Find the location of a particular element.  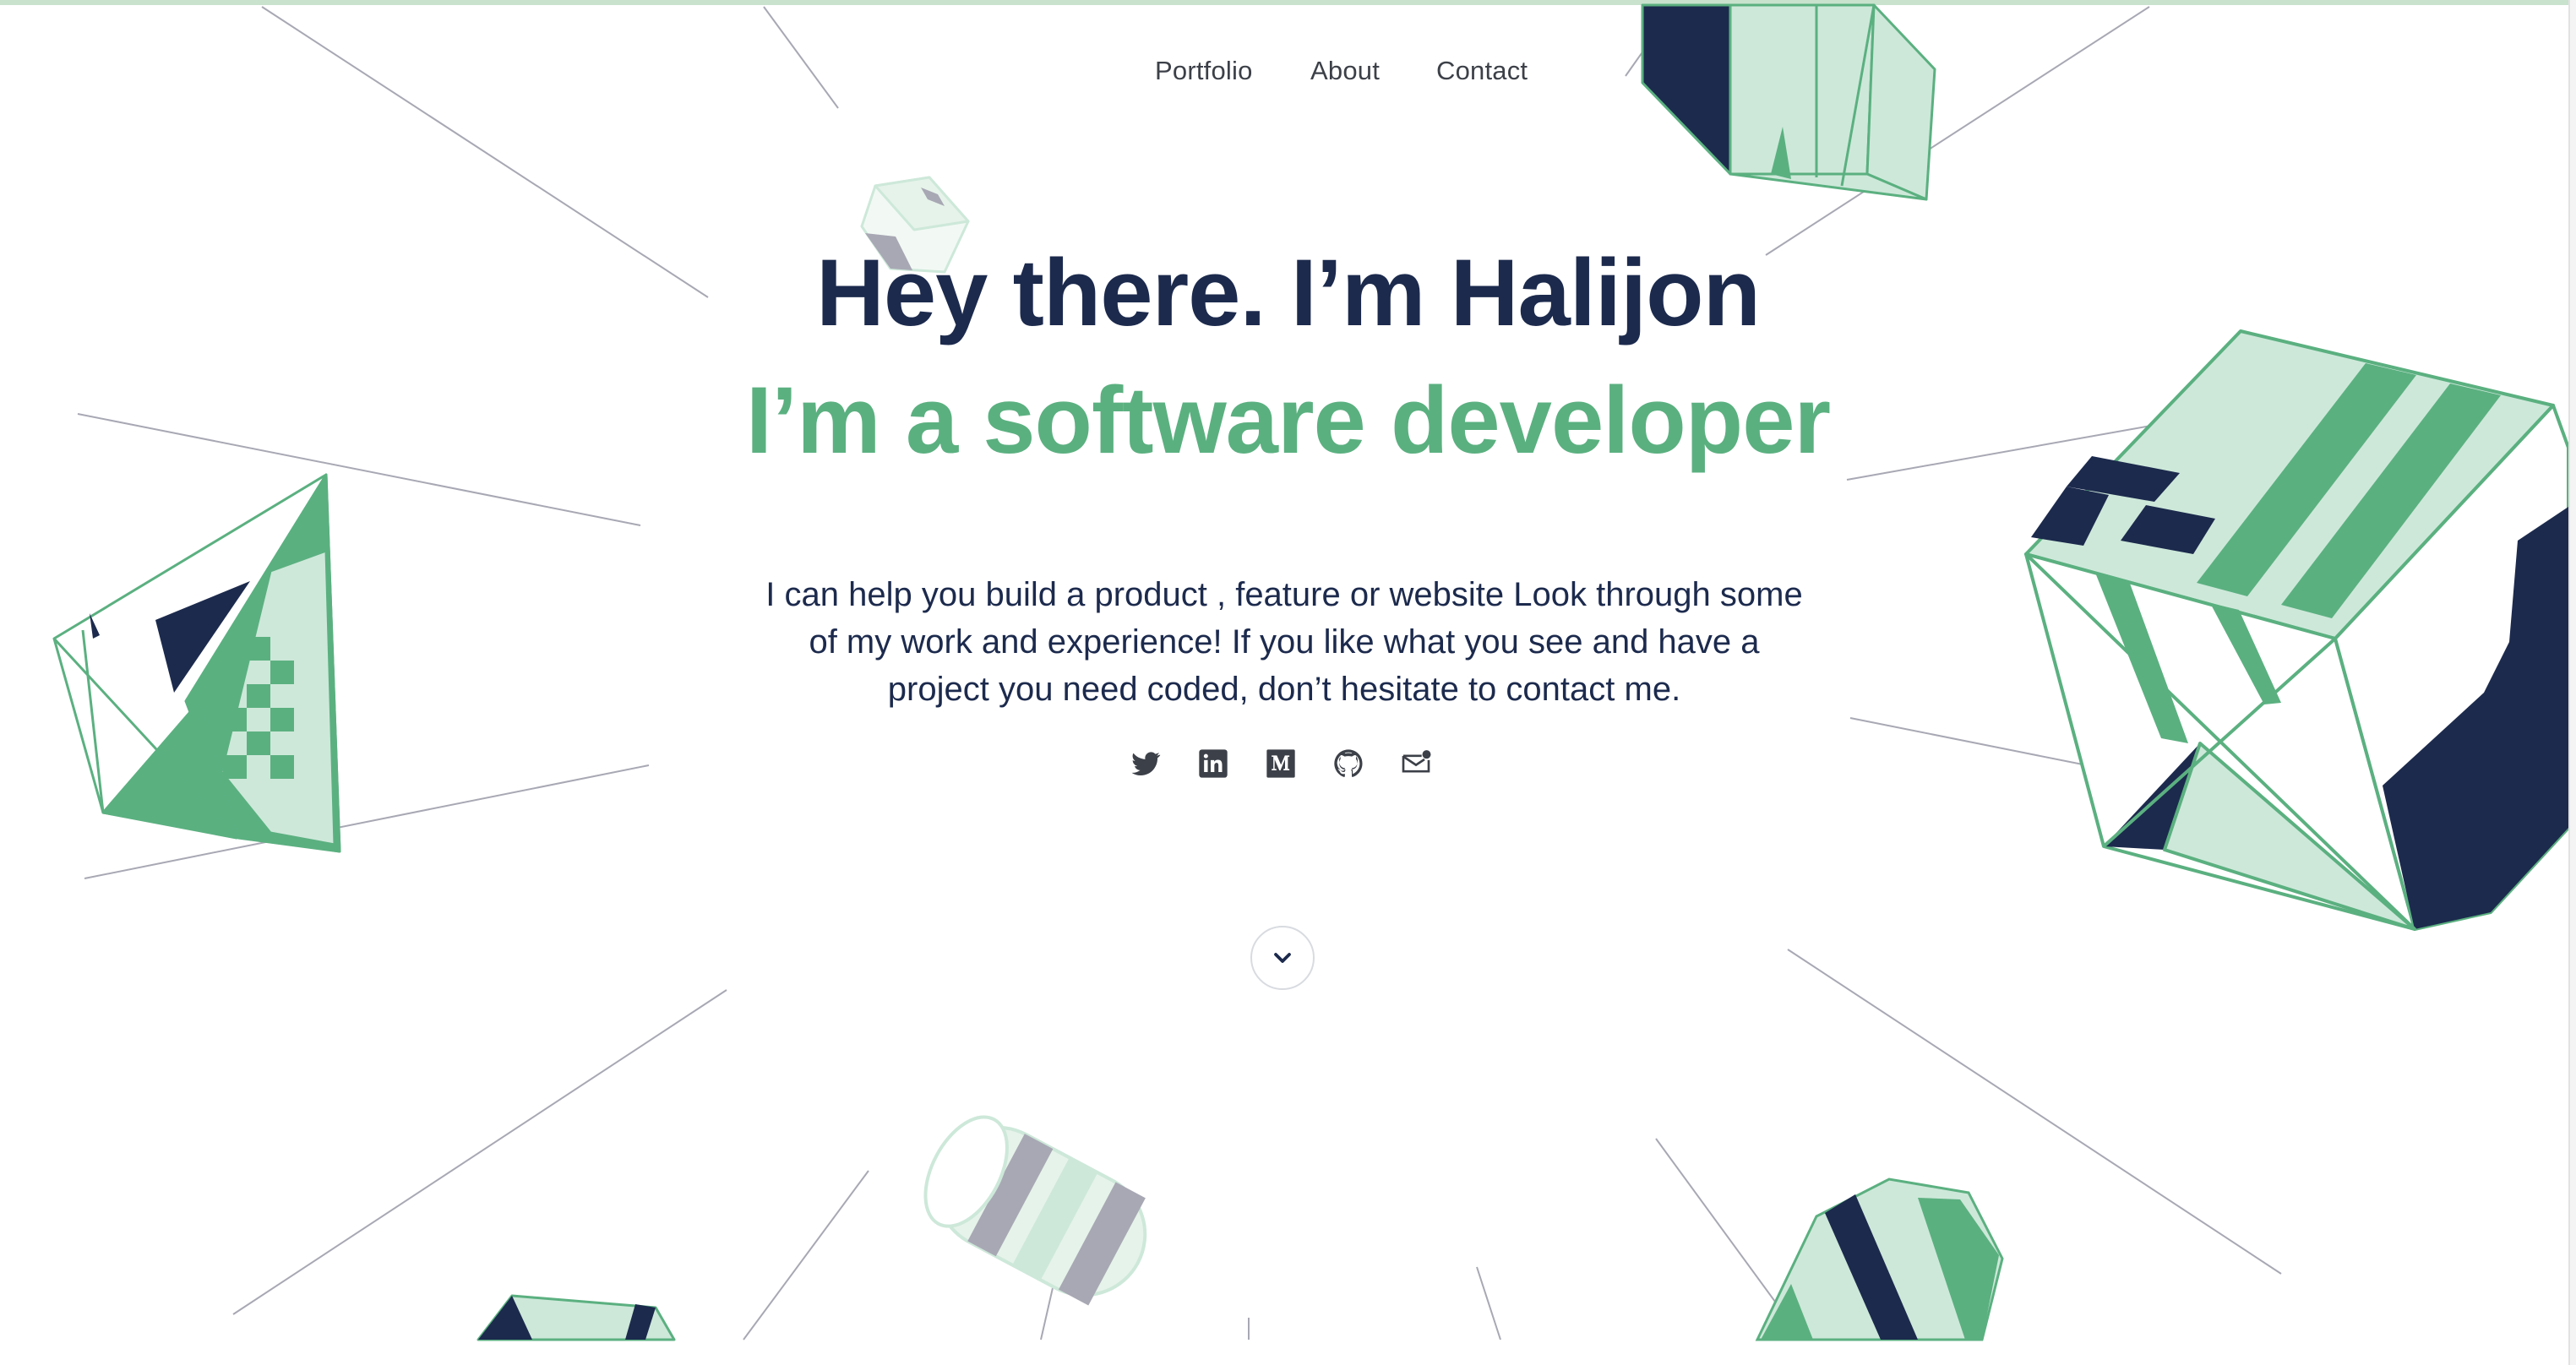

social-links is located at coordinates (1289, 766).